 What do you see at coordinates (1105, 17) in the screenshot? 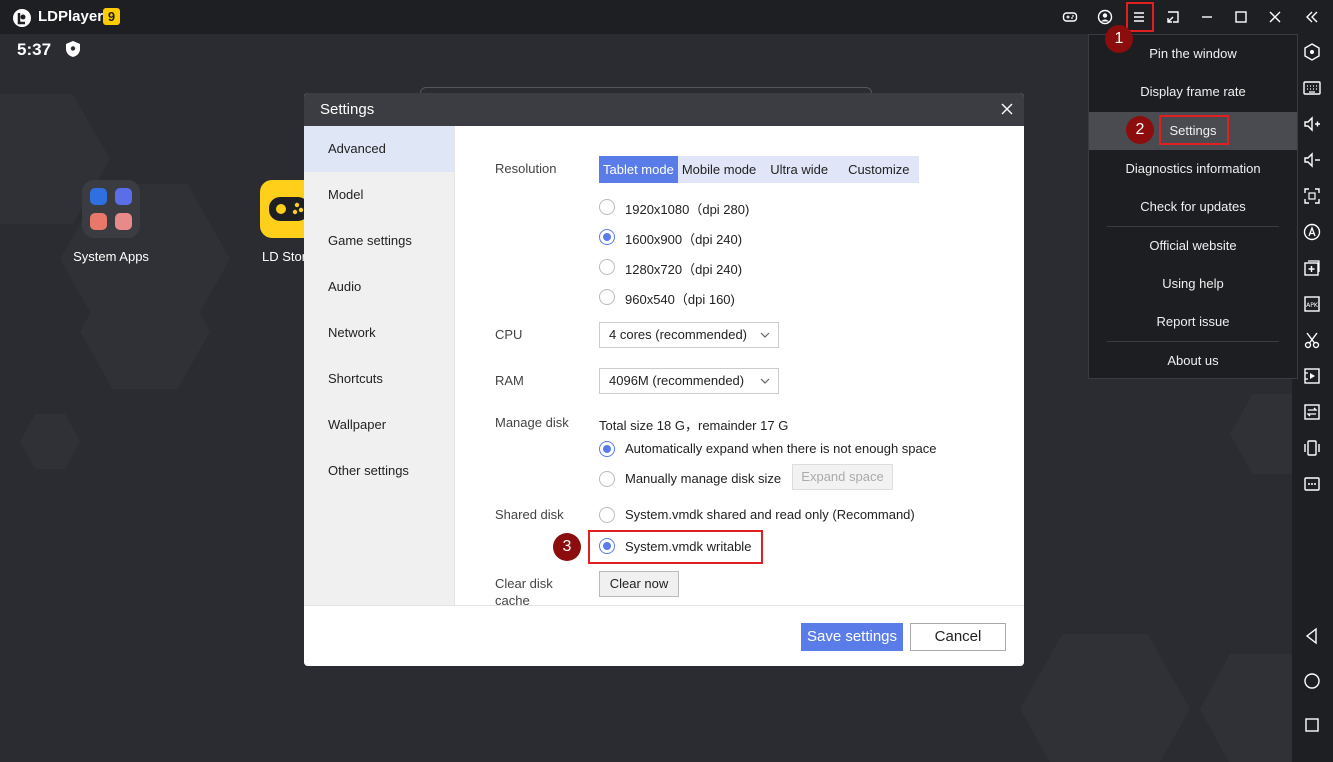
I see `user-icon` at bounding box center [1105, 17].